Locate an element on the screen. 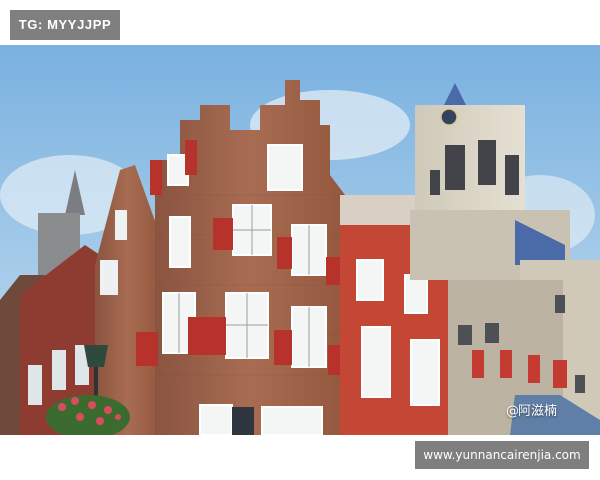 The height and width of the screenshot is (480, 600). author-watermark: 阿滋楠 is located at coordinates (538, 411).